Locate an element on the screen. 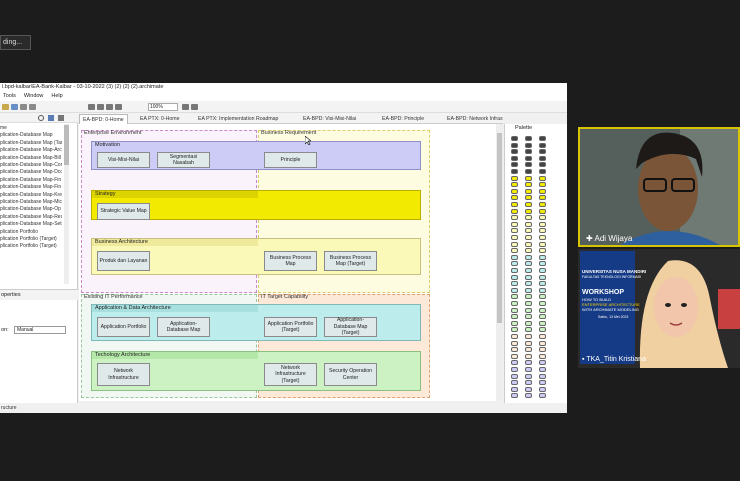 This screenshot has width=740, height=481. menu-help: Help is located at coordinates (56, 96).